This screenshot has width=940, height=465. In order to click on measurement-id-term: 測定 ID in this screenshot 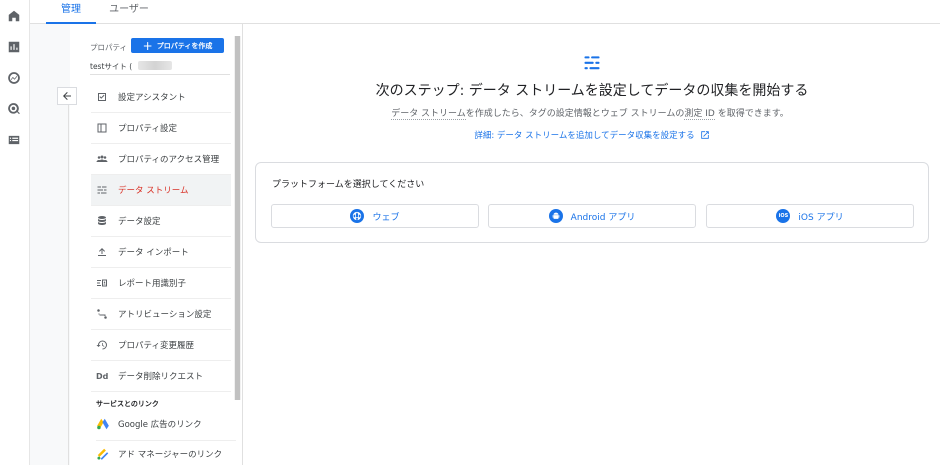, I will do `click(699, 114)`.